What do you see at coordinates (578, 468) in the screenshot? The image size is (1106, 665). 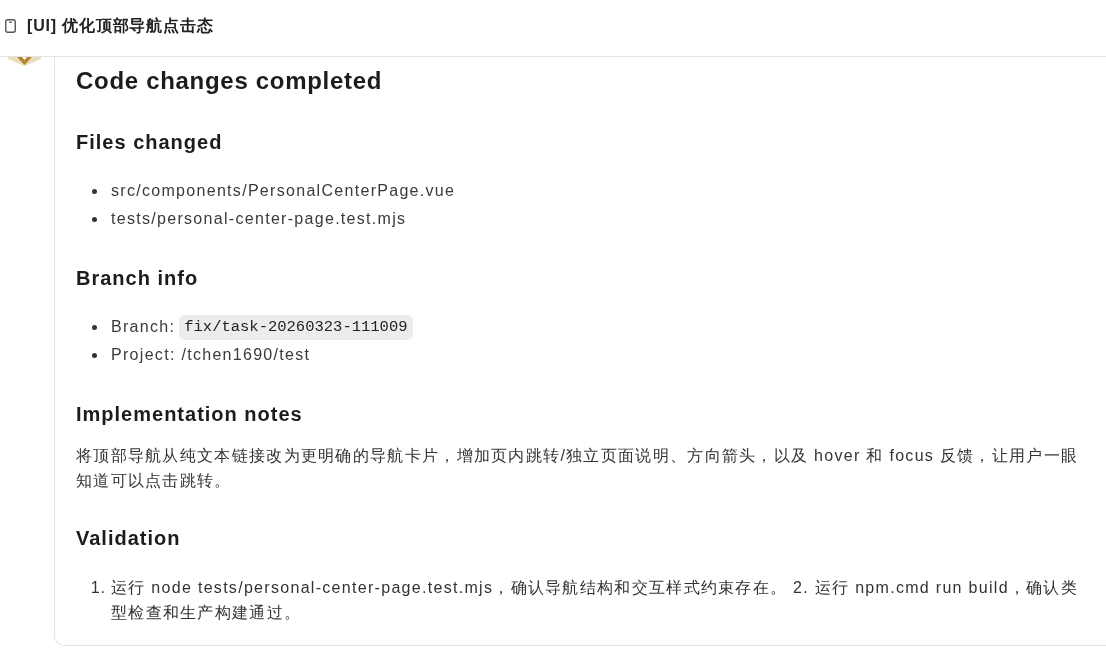 I see `notes-paragraph: 将顶部导航从纯文本链接改为更明确的导航卡片，增加页内跳转/独立页面说明、方向箭头，以及 hover 和 focus 反馈，让用户一眼知道可以点击跳转。` at bounding box center [578, 468].